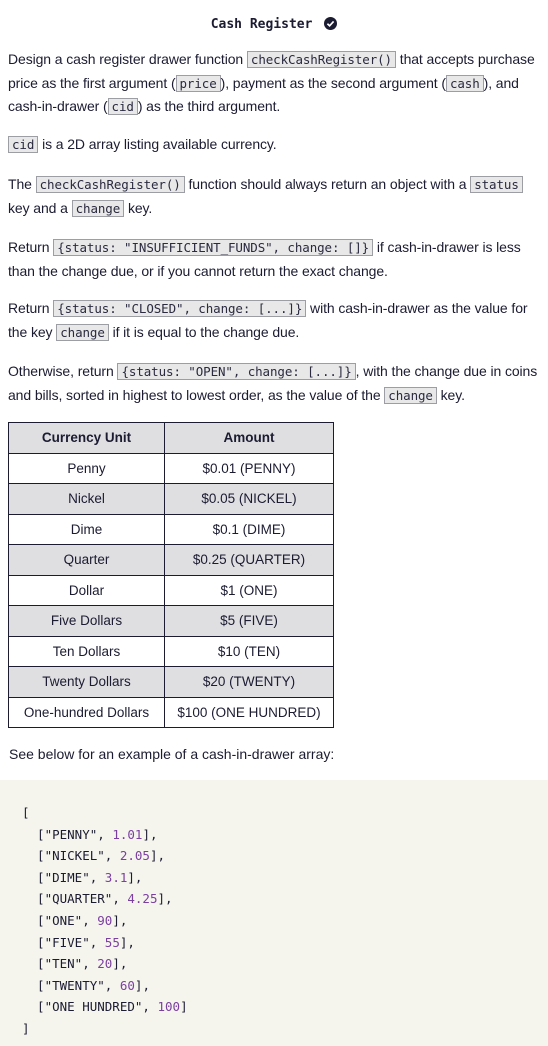  Describe the element at coordinates (67, 942) in the screenshot. I see `code-key: "FIVE"` at that location.